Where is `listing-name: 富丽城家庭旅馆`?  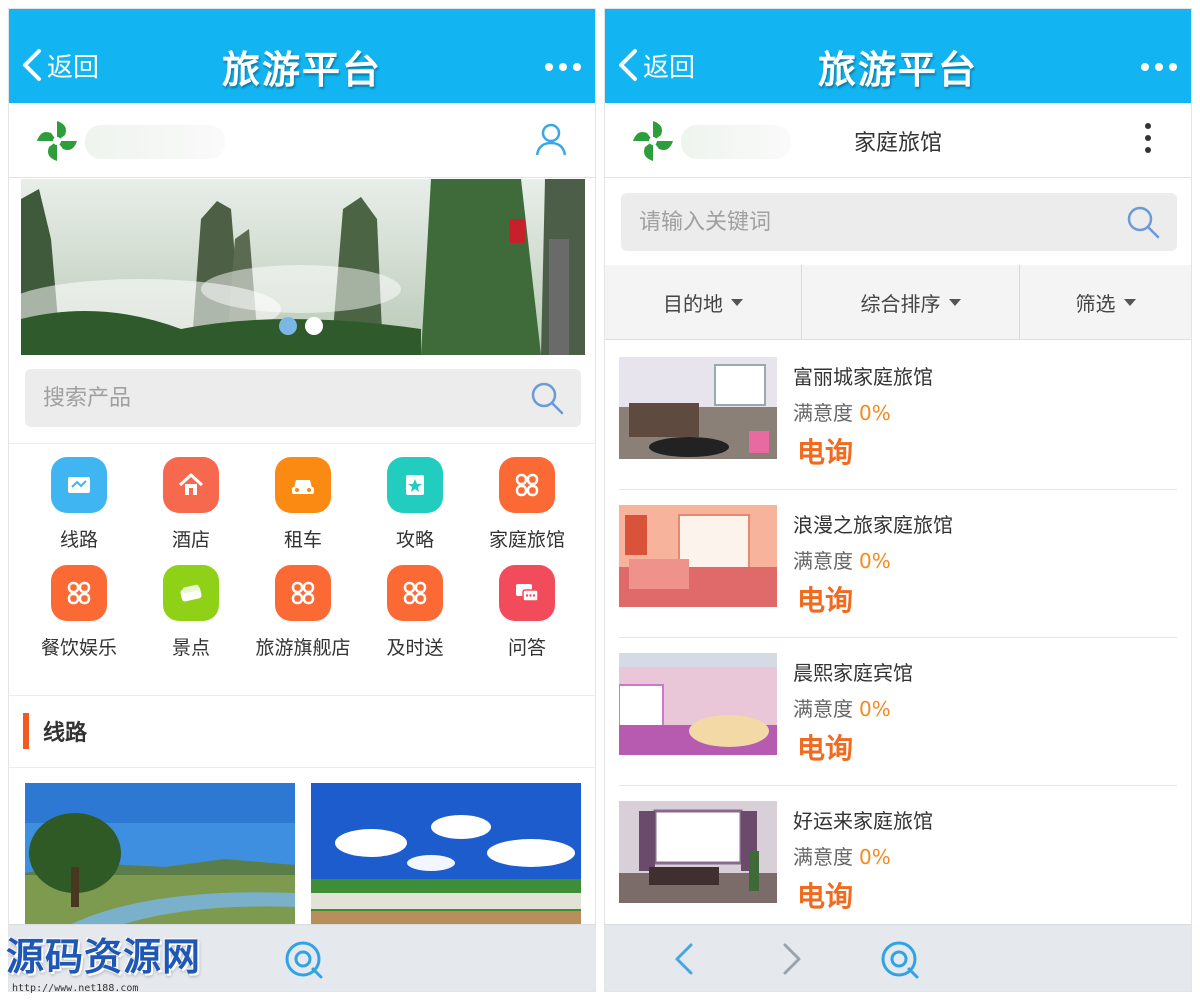
listing-name: 富丽城家庭旅馆 is located at coordinates (863, 375).